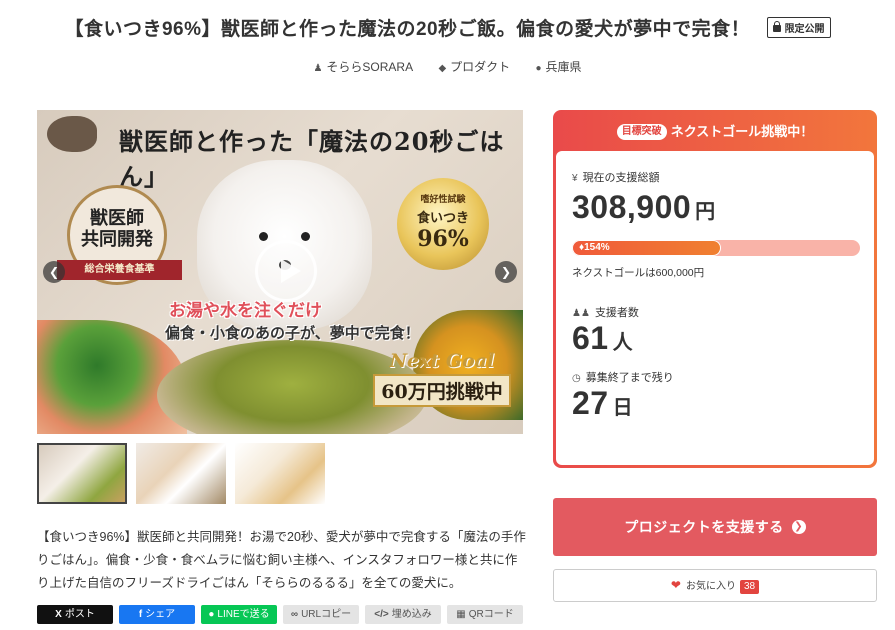 This screenshot has height=630, width=895. I want to click on total-amount: 308,900 円, so click(715, 207).